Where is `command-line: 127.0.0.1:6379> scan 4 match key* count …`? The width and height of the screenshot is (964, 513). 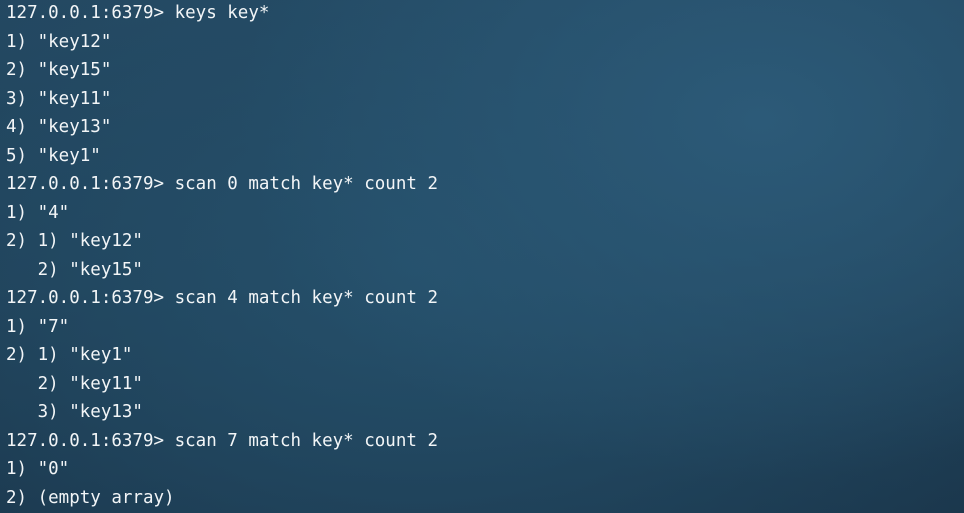
command-line: 127.0.0.1:6379> scan 4 match key* count … is located at coordinates (485, 298).